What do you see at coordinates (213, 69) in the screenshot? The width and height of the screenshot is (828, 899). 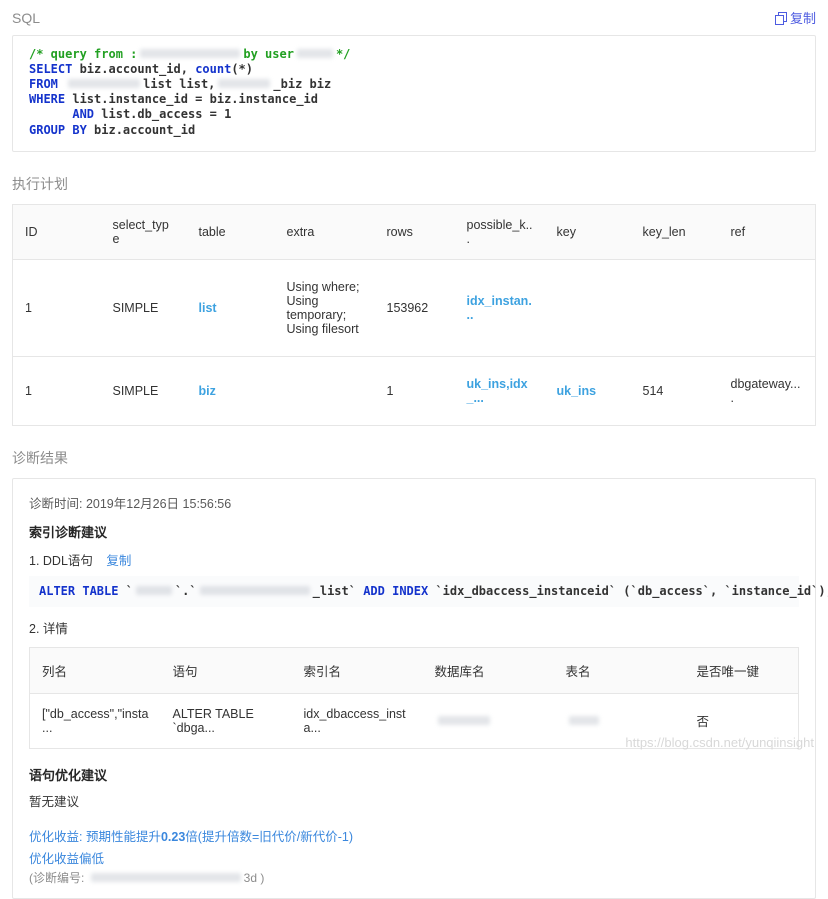 I see `code-token: count` at bounding box center [213, 69].